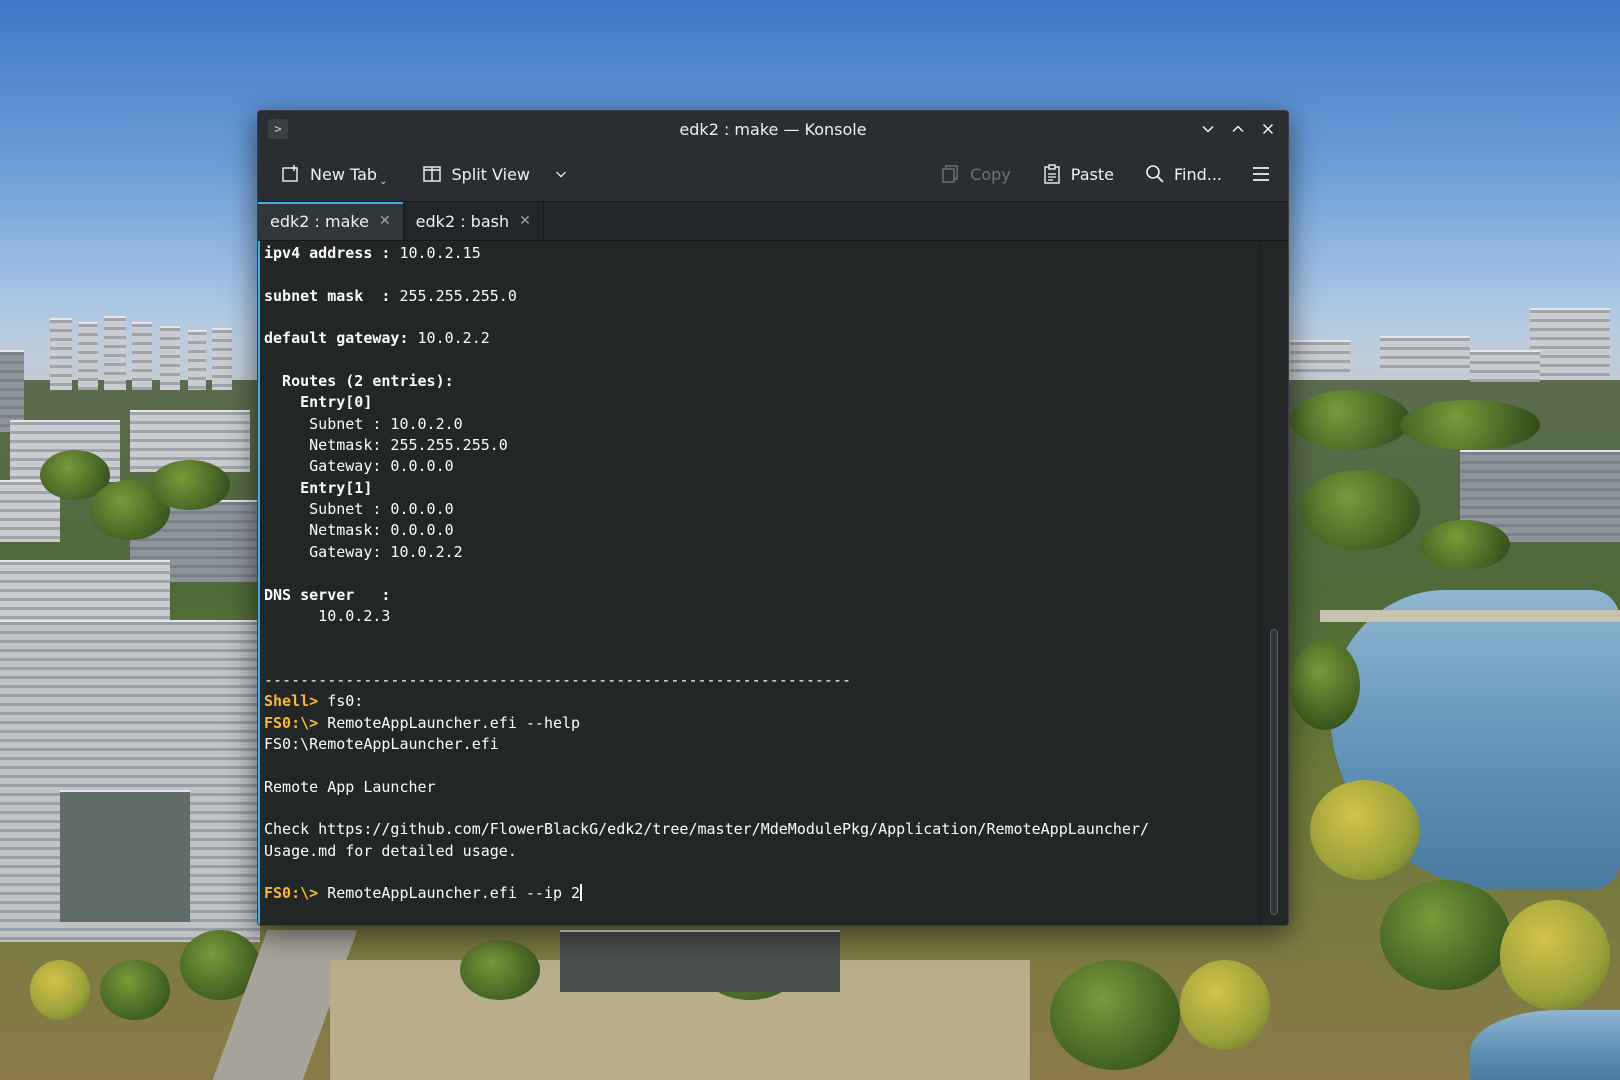 Image resolution: width=1620 pixels, height=1080 pixels. What do you see at coordinates (390, 850) in the screenshot?
I see `terminal-text: Usage.md for detailed usage.` at bounding box center [390, 850].